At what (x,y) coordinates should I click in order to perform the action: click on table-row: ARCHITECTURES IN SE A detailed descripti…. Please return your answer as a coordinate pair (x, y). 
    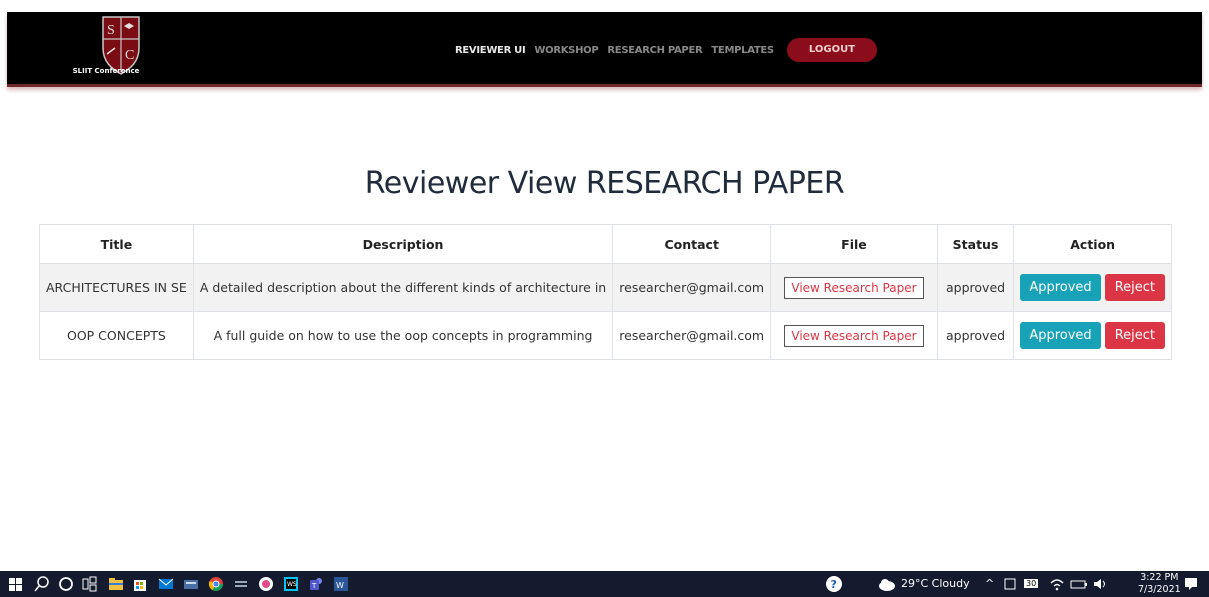
    Looking at the image, I should click on (605, 287).